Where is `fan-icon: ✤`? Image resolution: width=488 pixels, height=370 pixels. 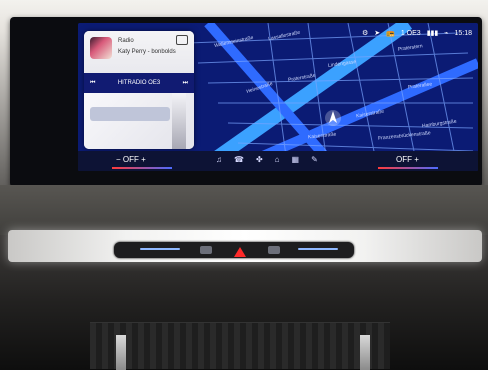 fan-icon: ✤ is located at coordinates (259, 159).